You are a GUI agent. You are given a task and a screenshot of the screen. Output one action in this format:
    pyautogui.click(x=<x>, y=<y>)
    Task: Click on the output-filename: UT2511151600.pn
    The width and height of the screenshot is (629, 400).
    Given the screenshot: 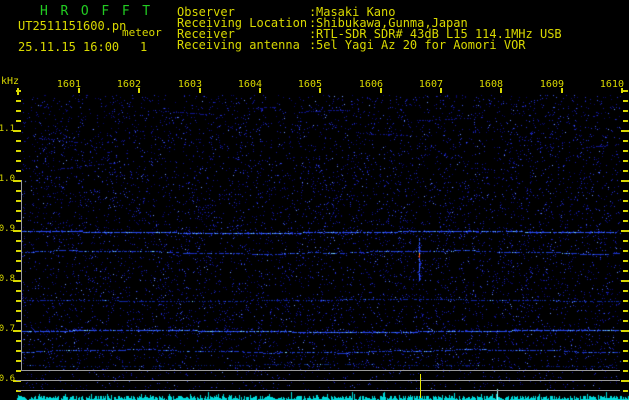 What is the action you would take?
    pyautogui.click(x=72, y=26)
    